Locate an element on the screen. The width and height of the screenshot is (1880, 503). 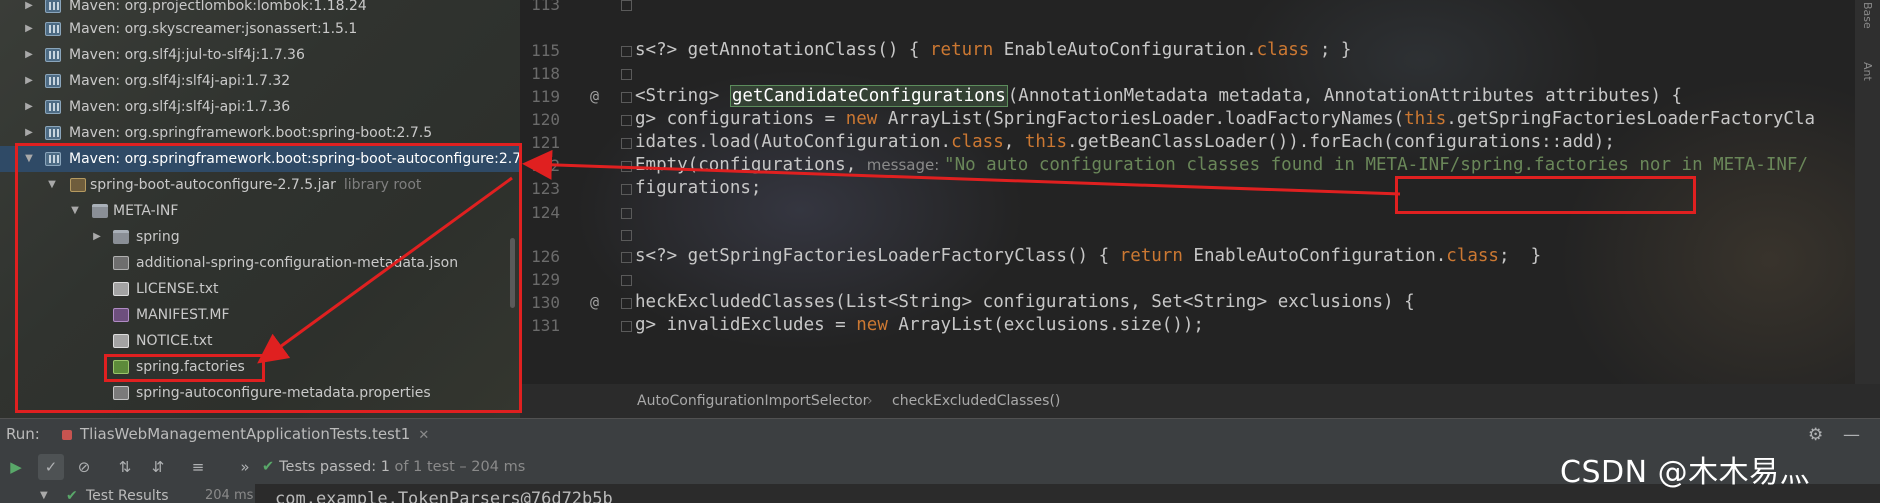
annotation-arrow-to-factories is located at coordinates (385, 270).